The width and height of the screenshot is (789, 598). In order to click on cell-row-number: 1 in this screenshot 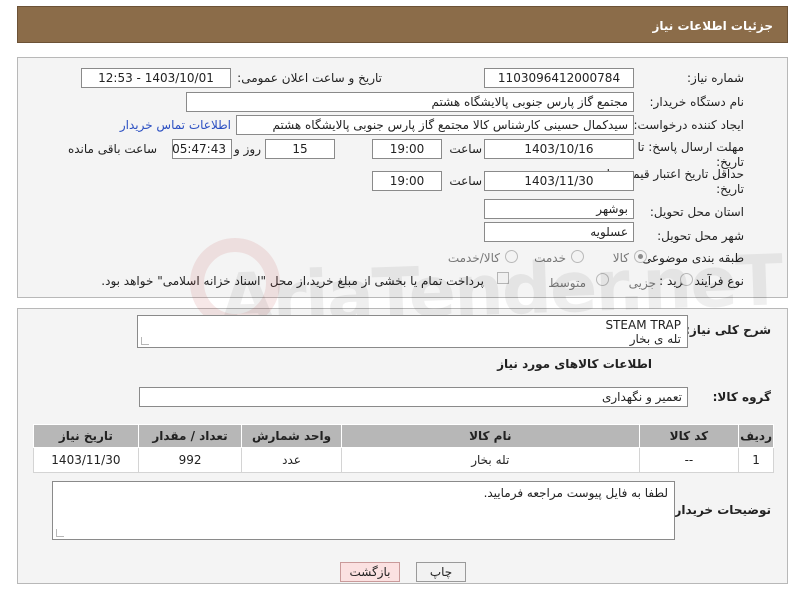, I will do `click(756, 460)`.